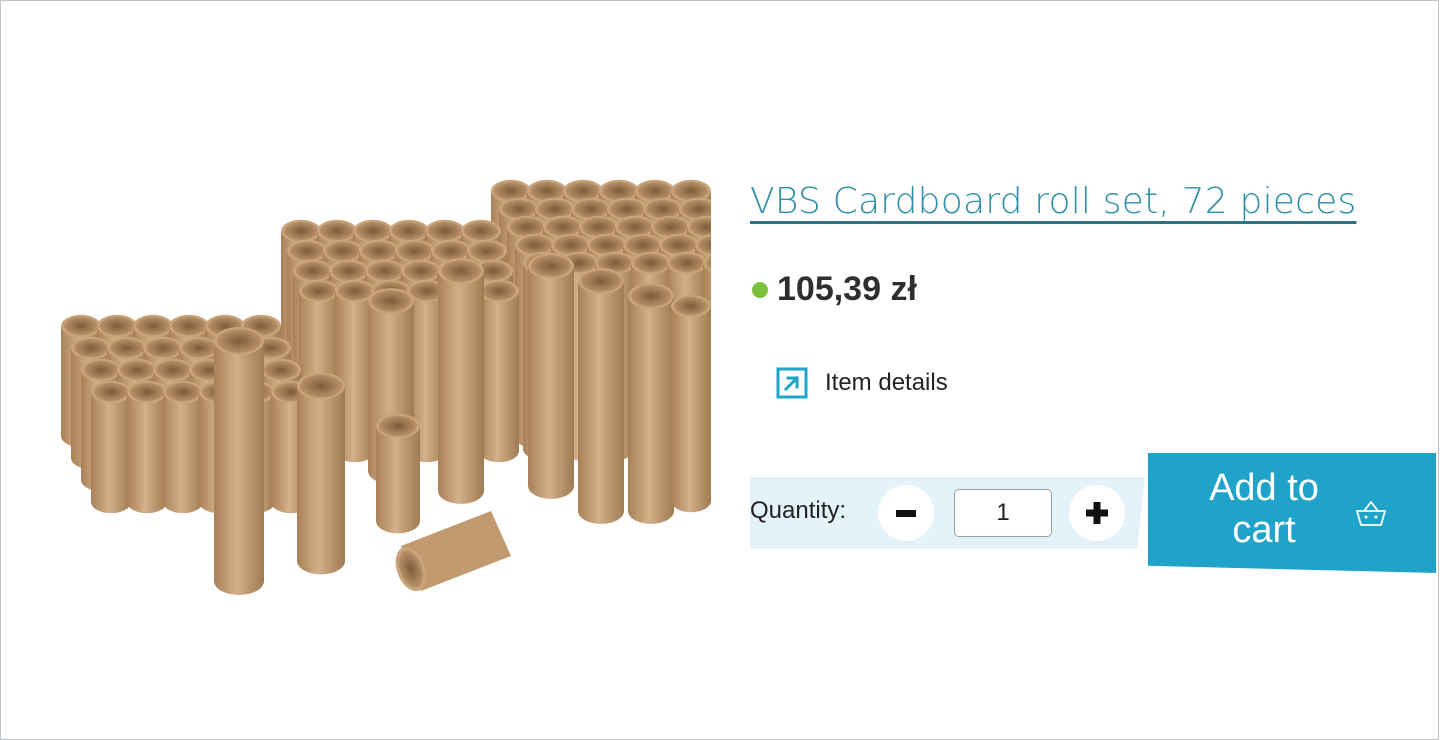 The height and width of the screenshot is (740, 1448). Describe the element at coordinates (847, 289) in the screenshot. I see `product-price: 105,39 zł` at that location.